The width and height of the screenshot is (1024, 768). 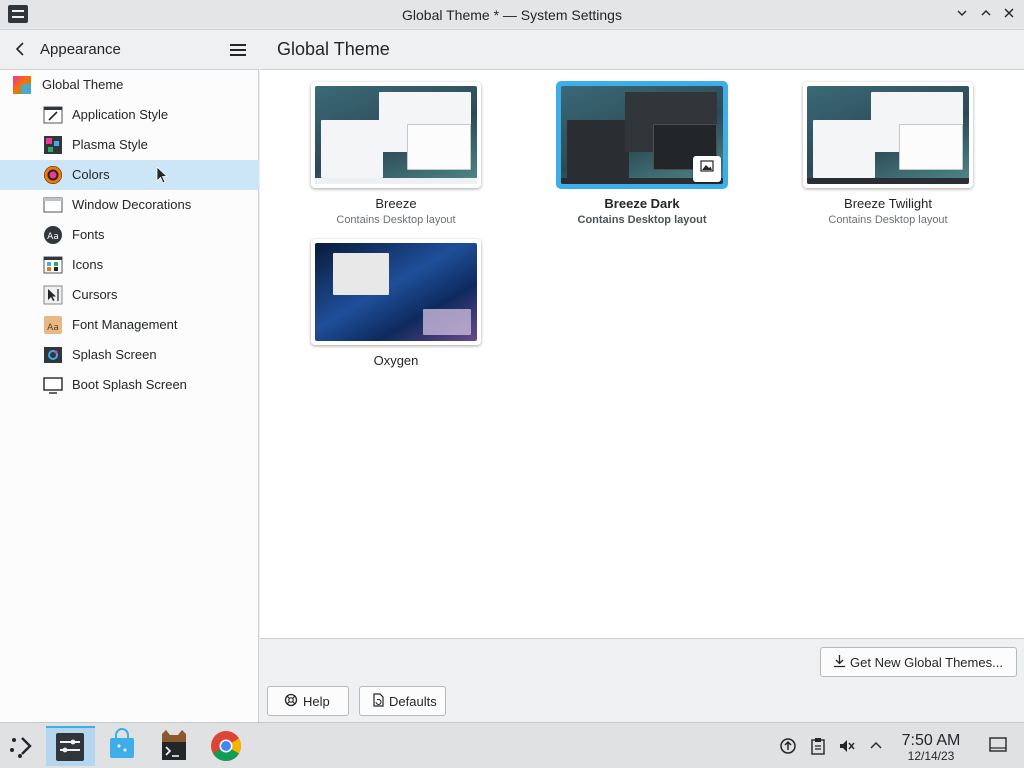 What do you see at coordinates (162, 176) in the screenshot?
I see `mouse-cursor-icon` at bounding box center [162, 176].